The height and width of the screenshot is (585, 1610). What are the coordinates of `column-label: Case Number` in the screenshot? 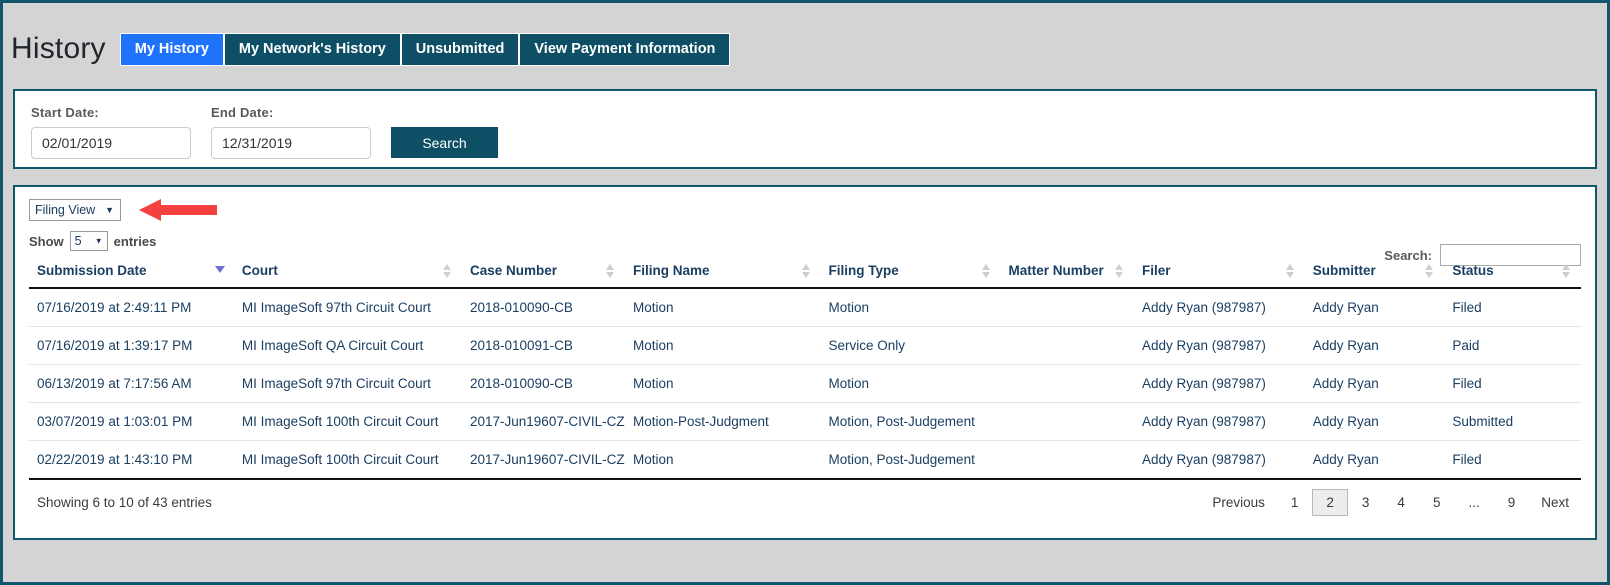 It's located at (514, 270).